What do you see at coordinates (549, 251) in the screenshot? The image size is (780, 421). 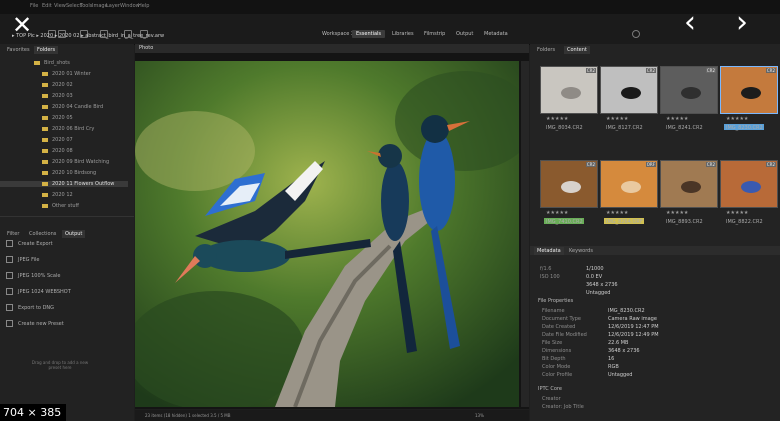 I see `tab-metadata-panel: Metadata` at bounding box center [549, 251].